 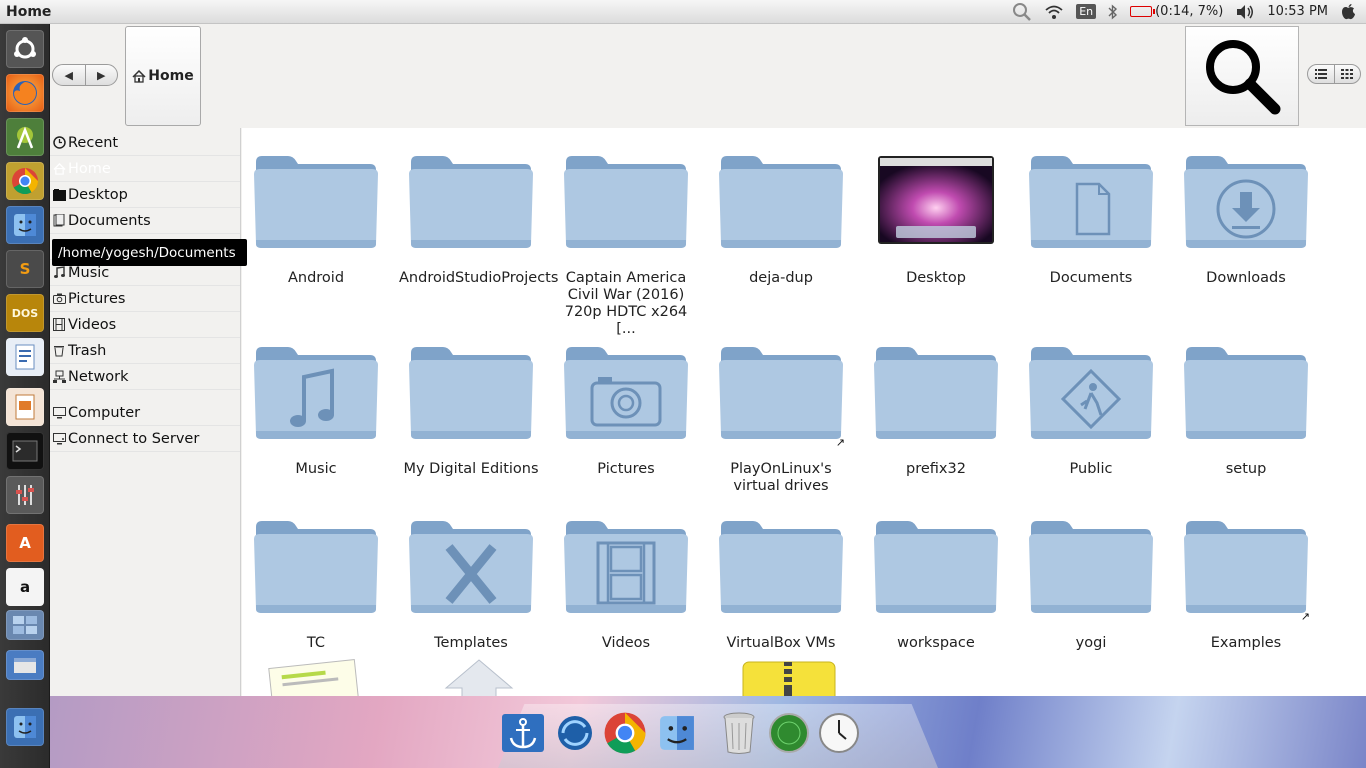 What do you see at coordinates (1189, 11) in the screenshot?
I see `battery-text: (0:14, 7%)` at bounding box center [1189, 11].